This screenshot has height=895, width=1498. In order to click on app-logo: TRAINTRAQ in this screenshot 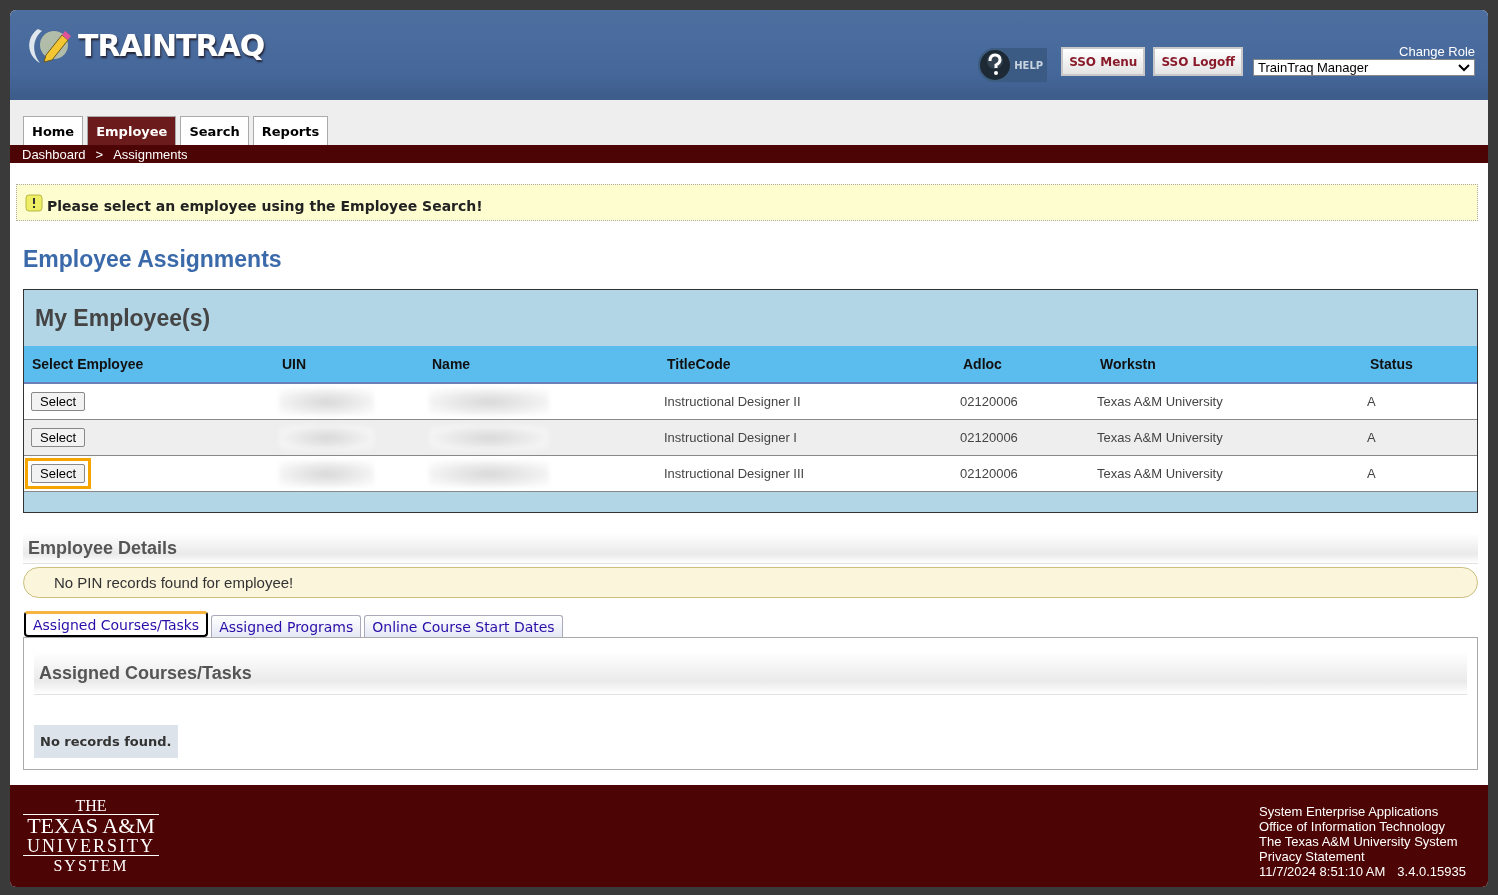, I will do `click(171, 45)`.